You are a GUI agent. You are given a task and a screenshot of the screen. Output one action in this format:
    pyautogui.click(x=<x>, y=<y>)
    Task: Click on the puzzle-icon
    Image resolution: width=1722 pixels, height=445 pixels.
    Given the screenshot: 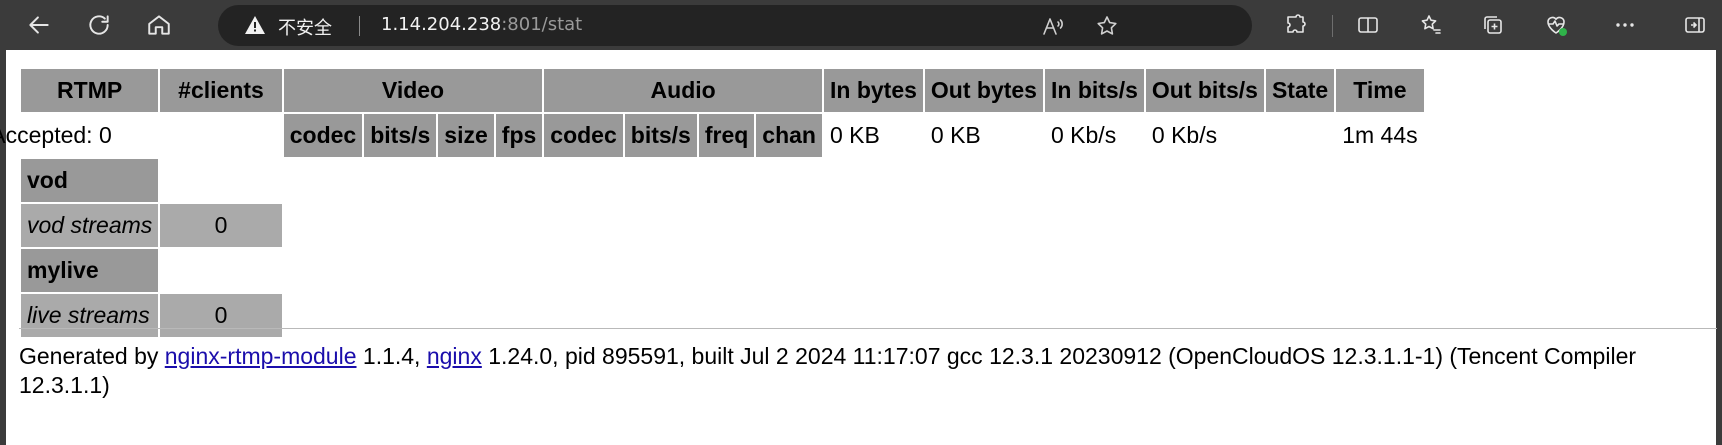 What is the action you would take?
    pyautogui.click(x=1296, y=23)
    